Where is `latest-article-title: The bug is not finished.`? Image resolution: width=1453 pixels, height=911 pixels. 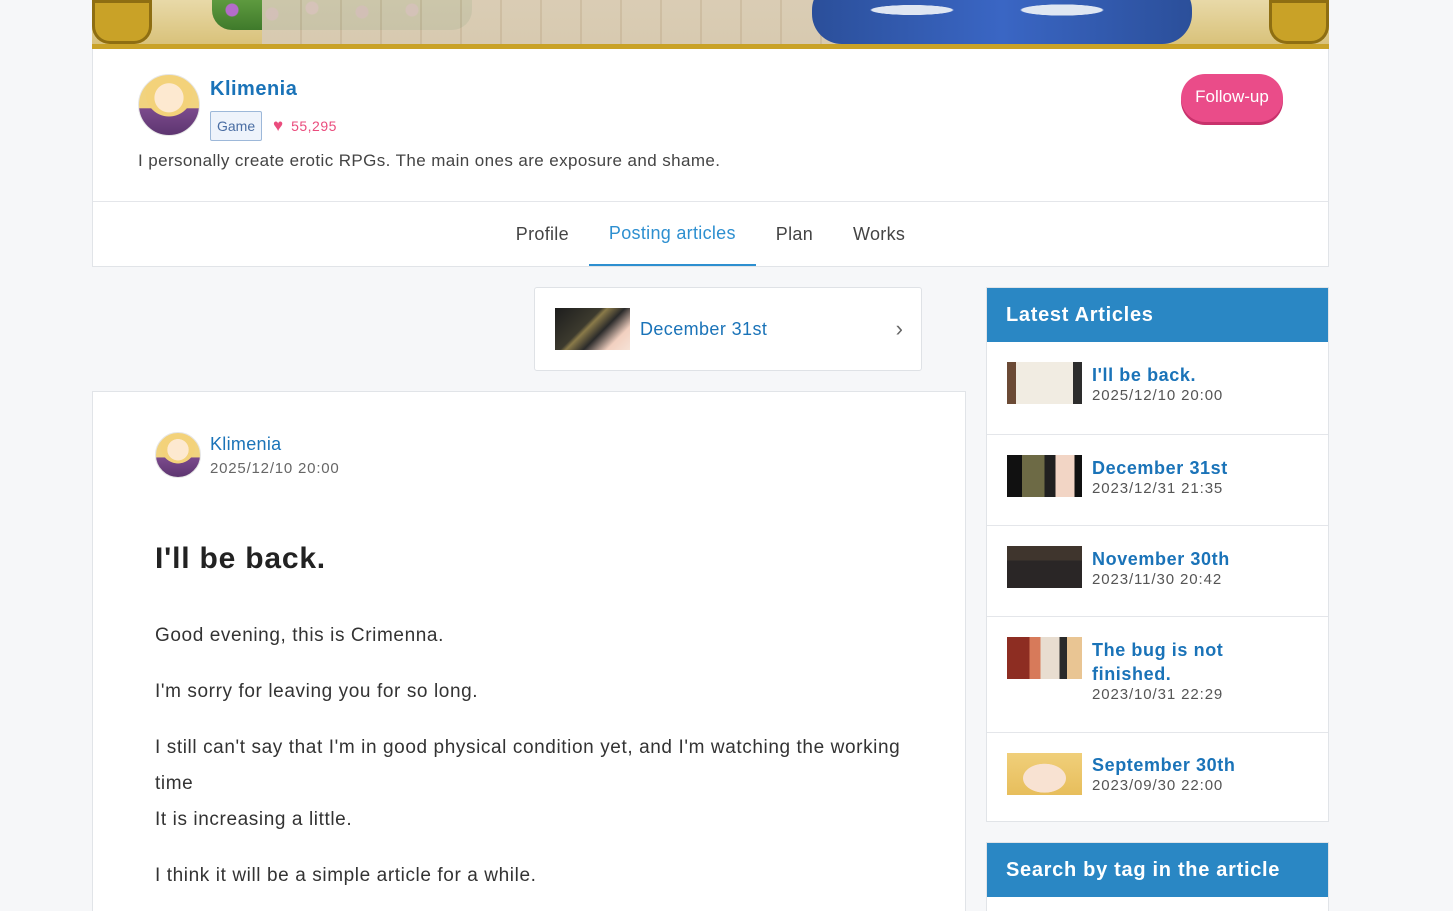
latest-article-title: The bug is not finished. is located at coordinates (1158, 662).